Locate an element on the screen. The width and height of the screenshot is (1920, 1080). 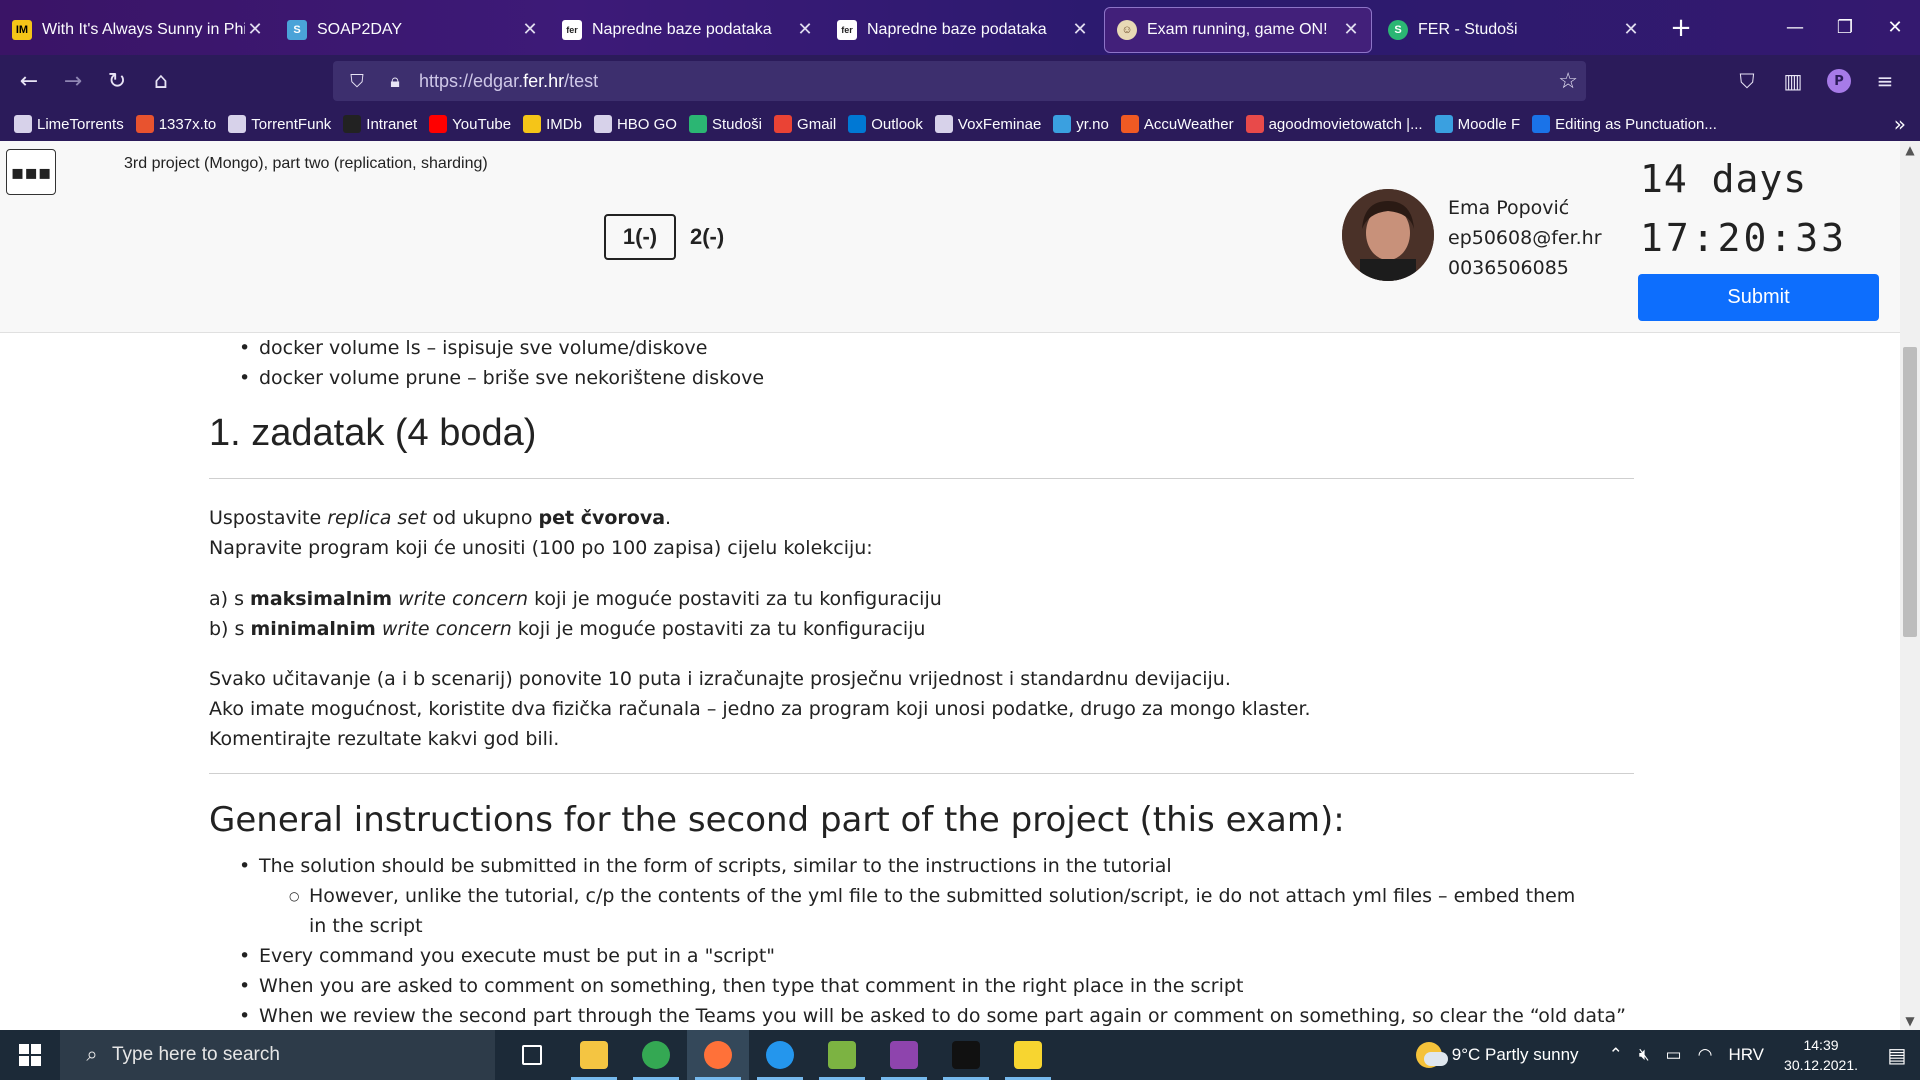
more-bookmarks-icon: » is located at coordinates (1900, 124).